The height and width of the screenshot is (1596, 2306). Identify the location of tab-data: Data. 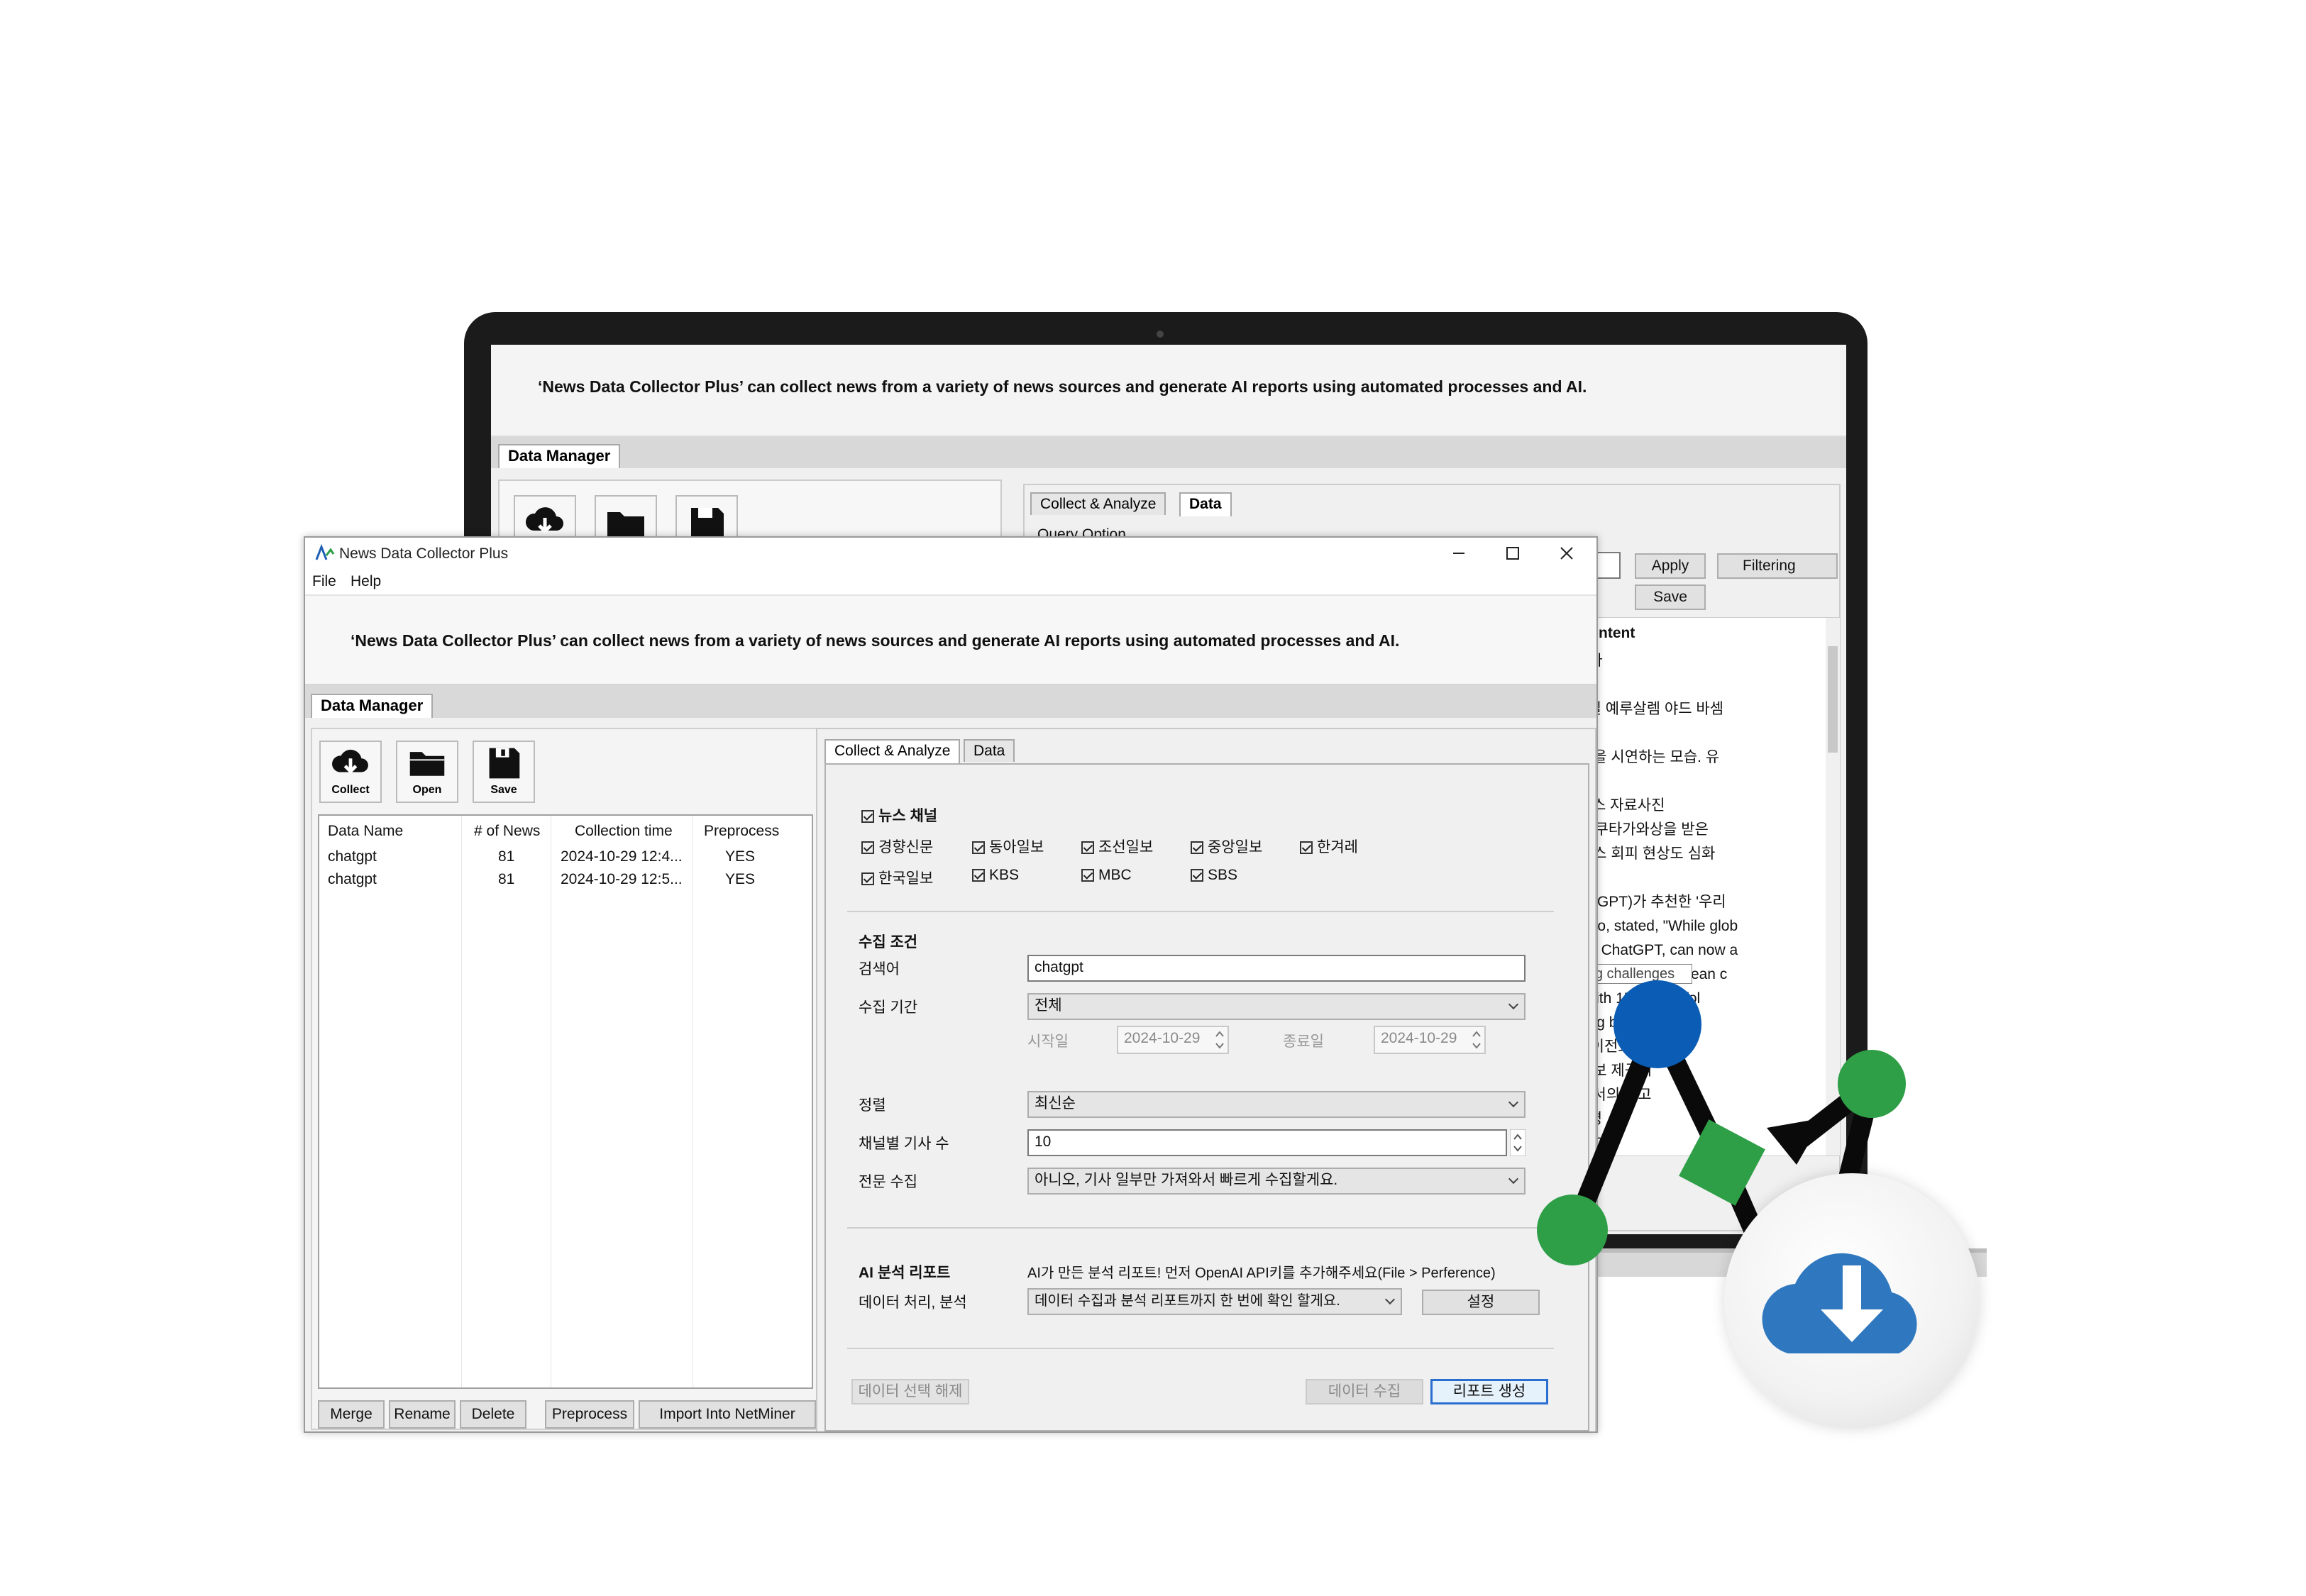
(989, 750).